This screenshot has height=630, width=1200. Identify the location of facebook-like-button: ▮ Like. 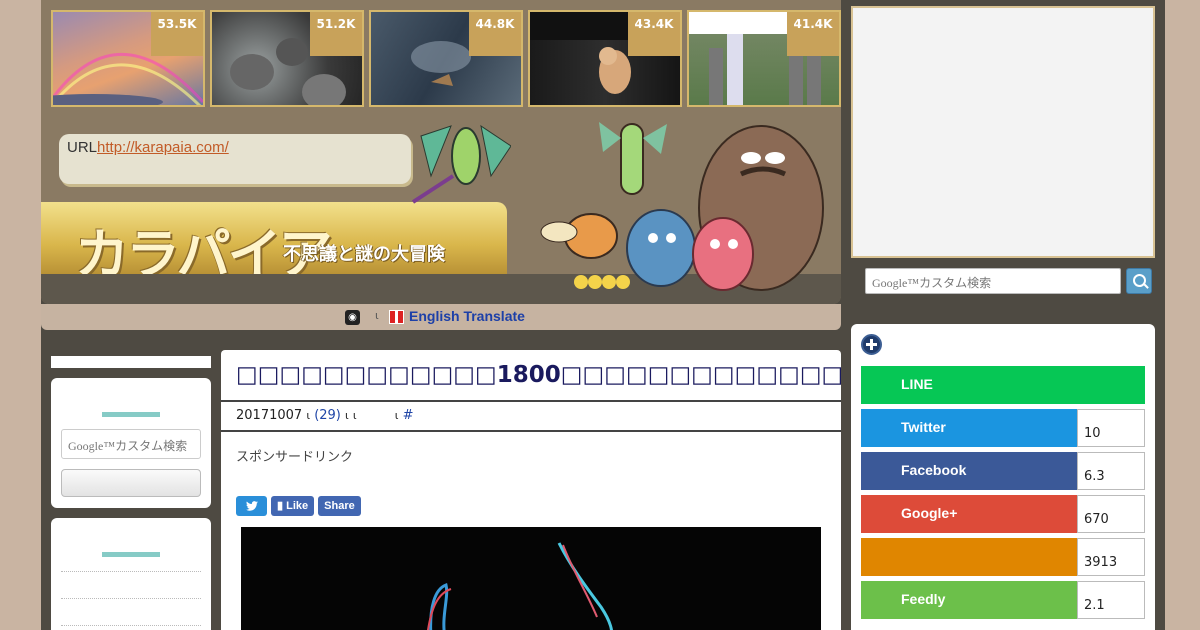
(293, 506).